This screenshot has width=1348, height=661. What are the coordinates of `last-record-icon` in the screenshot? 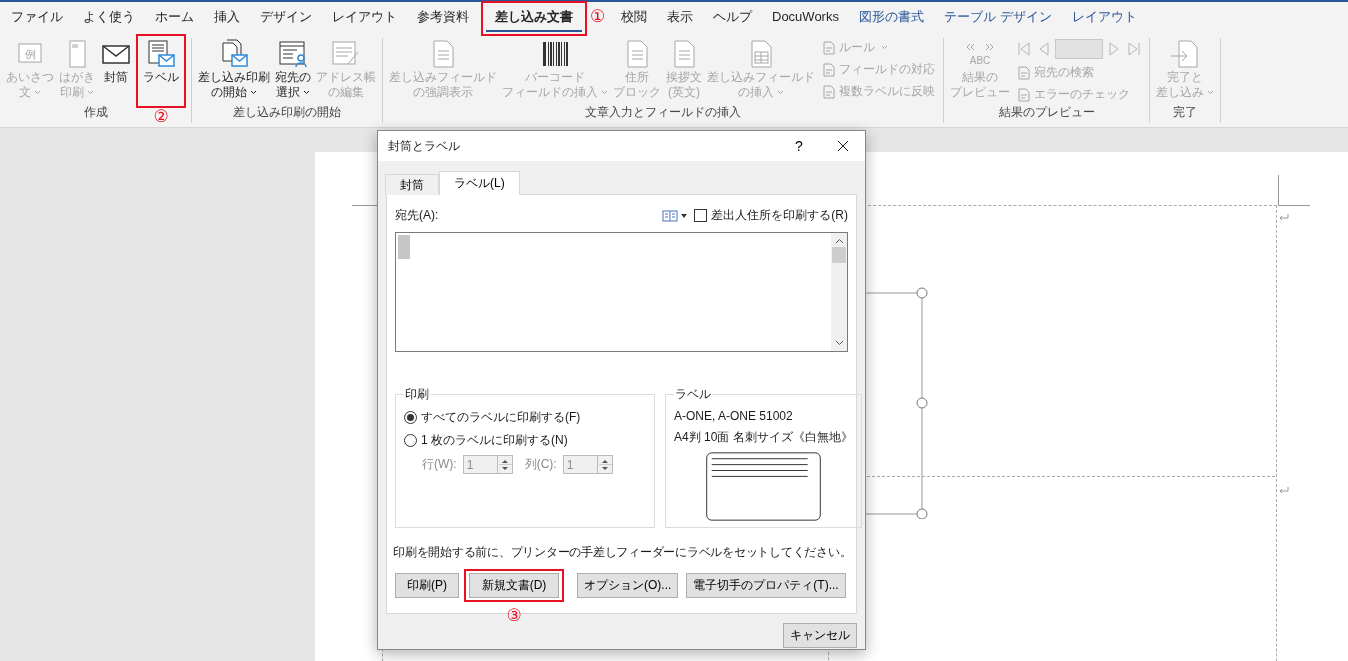 It's located at (1134, 49).